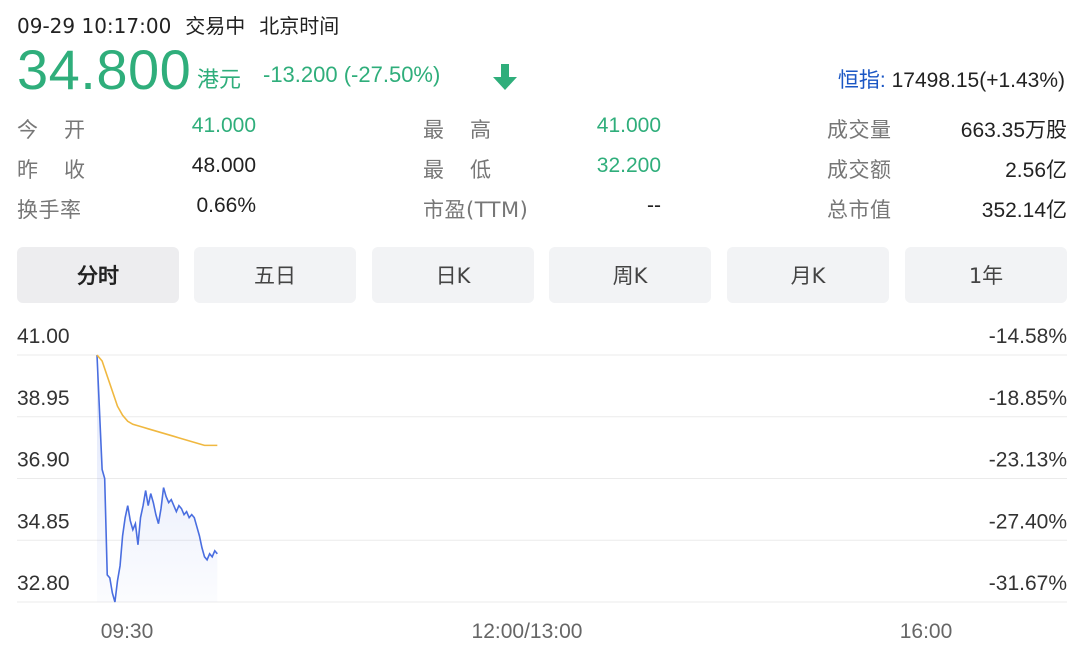 Image resolution: width=1080 pixels, height=654 pixels. I want to click on y-tick-label: 36.90, so click(43, 460).